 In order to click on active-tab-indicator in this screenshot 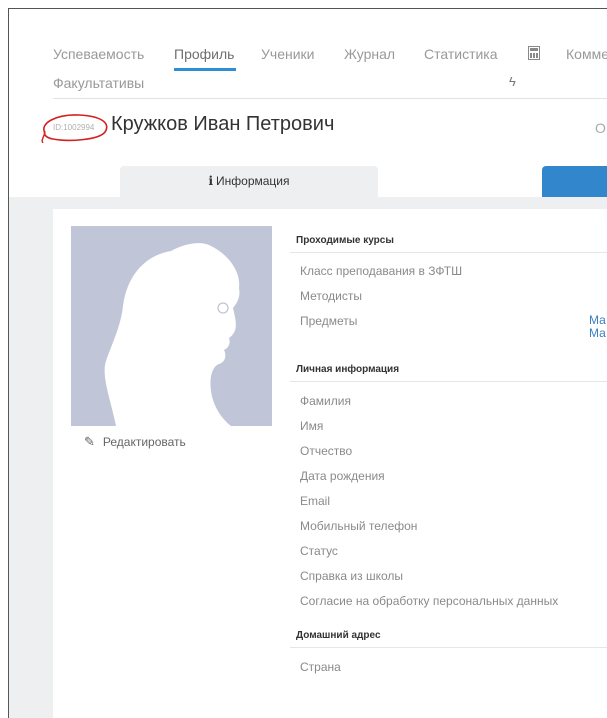, I will do `click(205, 69)`.